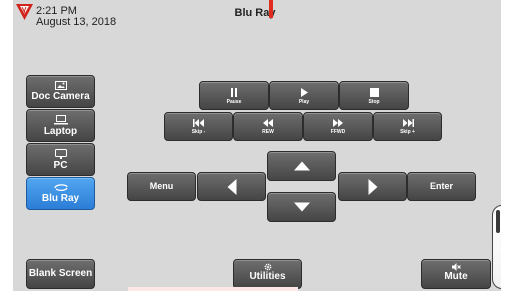  I want to click on play-button: Play, so click(304, 95).